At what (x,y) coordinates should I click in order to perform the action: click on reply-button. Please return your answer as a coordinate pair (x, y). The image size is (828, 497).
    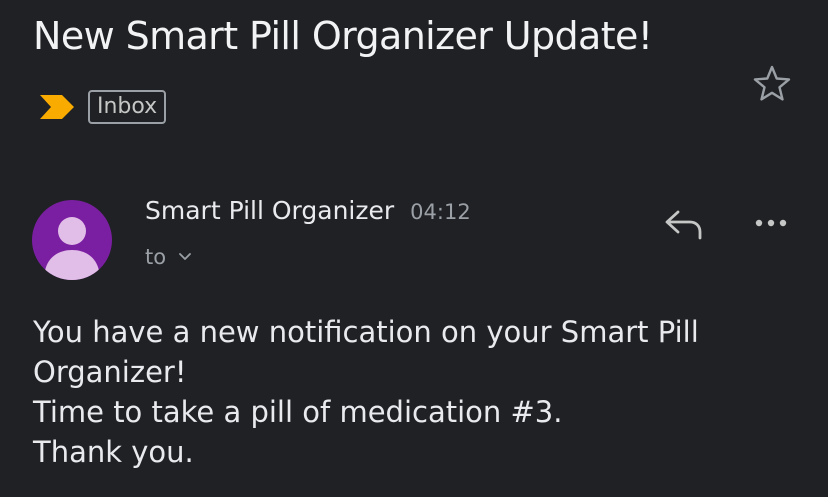
    Looking at the image, I should click on (684, 224).